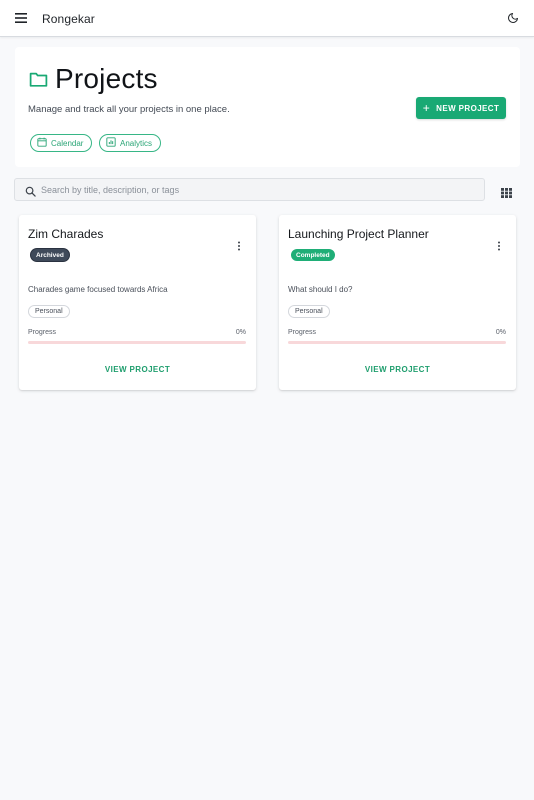 Image resolution: width=534 pixels, height=800 pixels. What do you see at coordinates (50, 255) in the screenshot?
I see `status-badge: Archived` at bounding box center [50, 255].